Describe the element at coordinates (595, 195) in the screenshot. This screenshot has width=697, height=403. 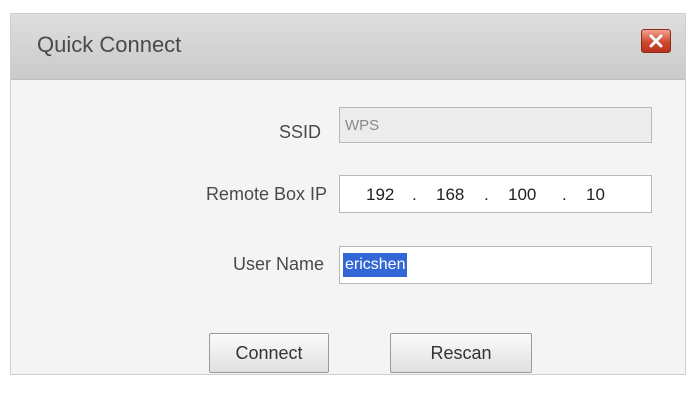
I see `ip-octet-4: 10` at that location.